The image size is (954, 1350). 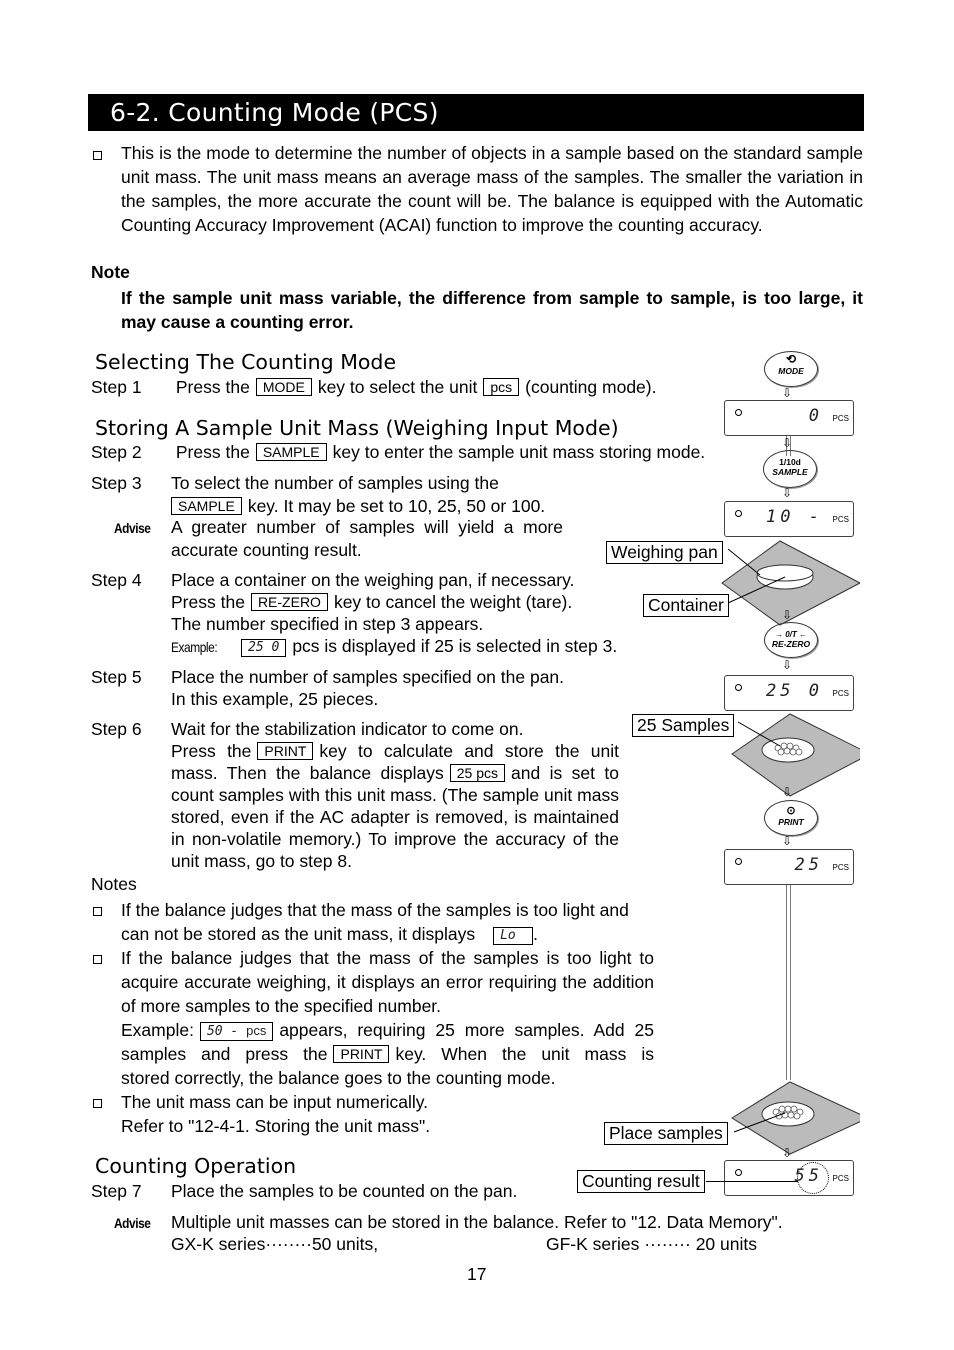 What do you see at coordinates (641, 1181) in the screenshot?
I see `callout-counting-result: Counting result` at bounding box center [641, 1181].